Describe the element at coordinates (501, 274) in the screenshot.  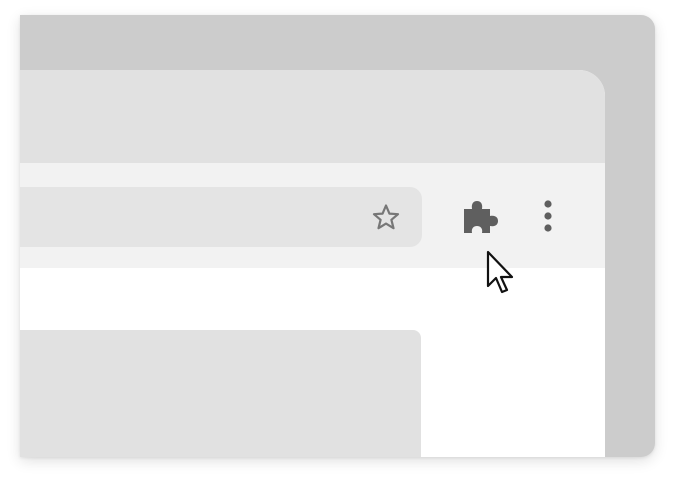
I see `mouse-pointer-icon` at that location.